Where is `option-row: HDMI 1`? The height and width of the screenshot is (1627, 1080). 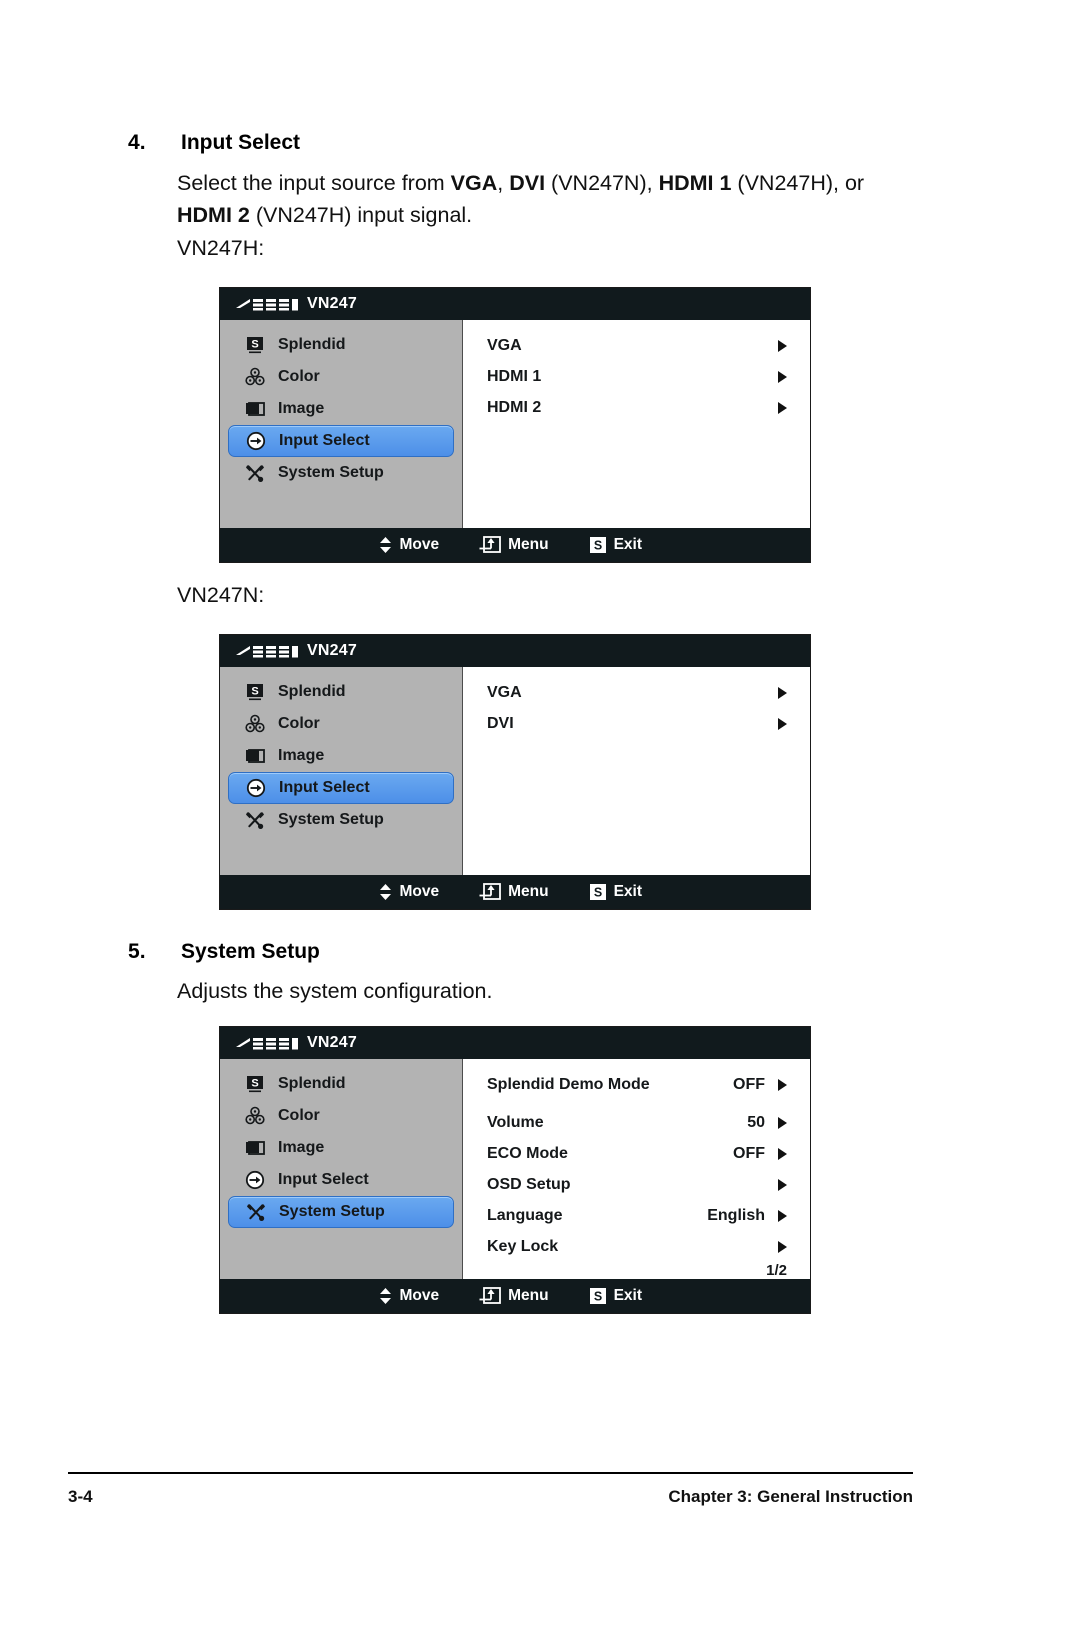 option-row: HDMI 1 is located at coordinates (636, 376).